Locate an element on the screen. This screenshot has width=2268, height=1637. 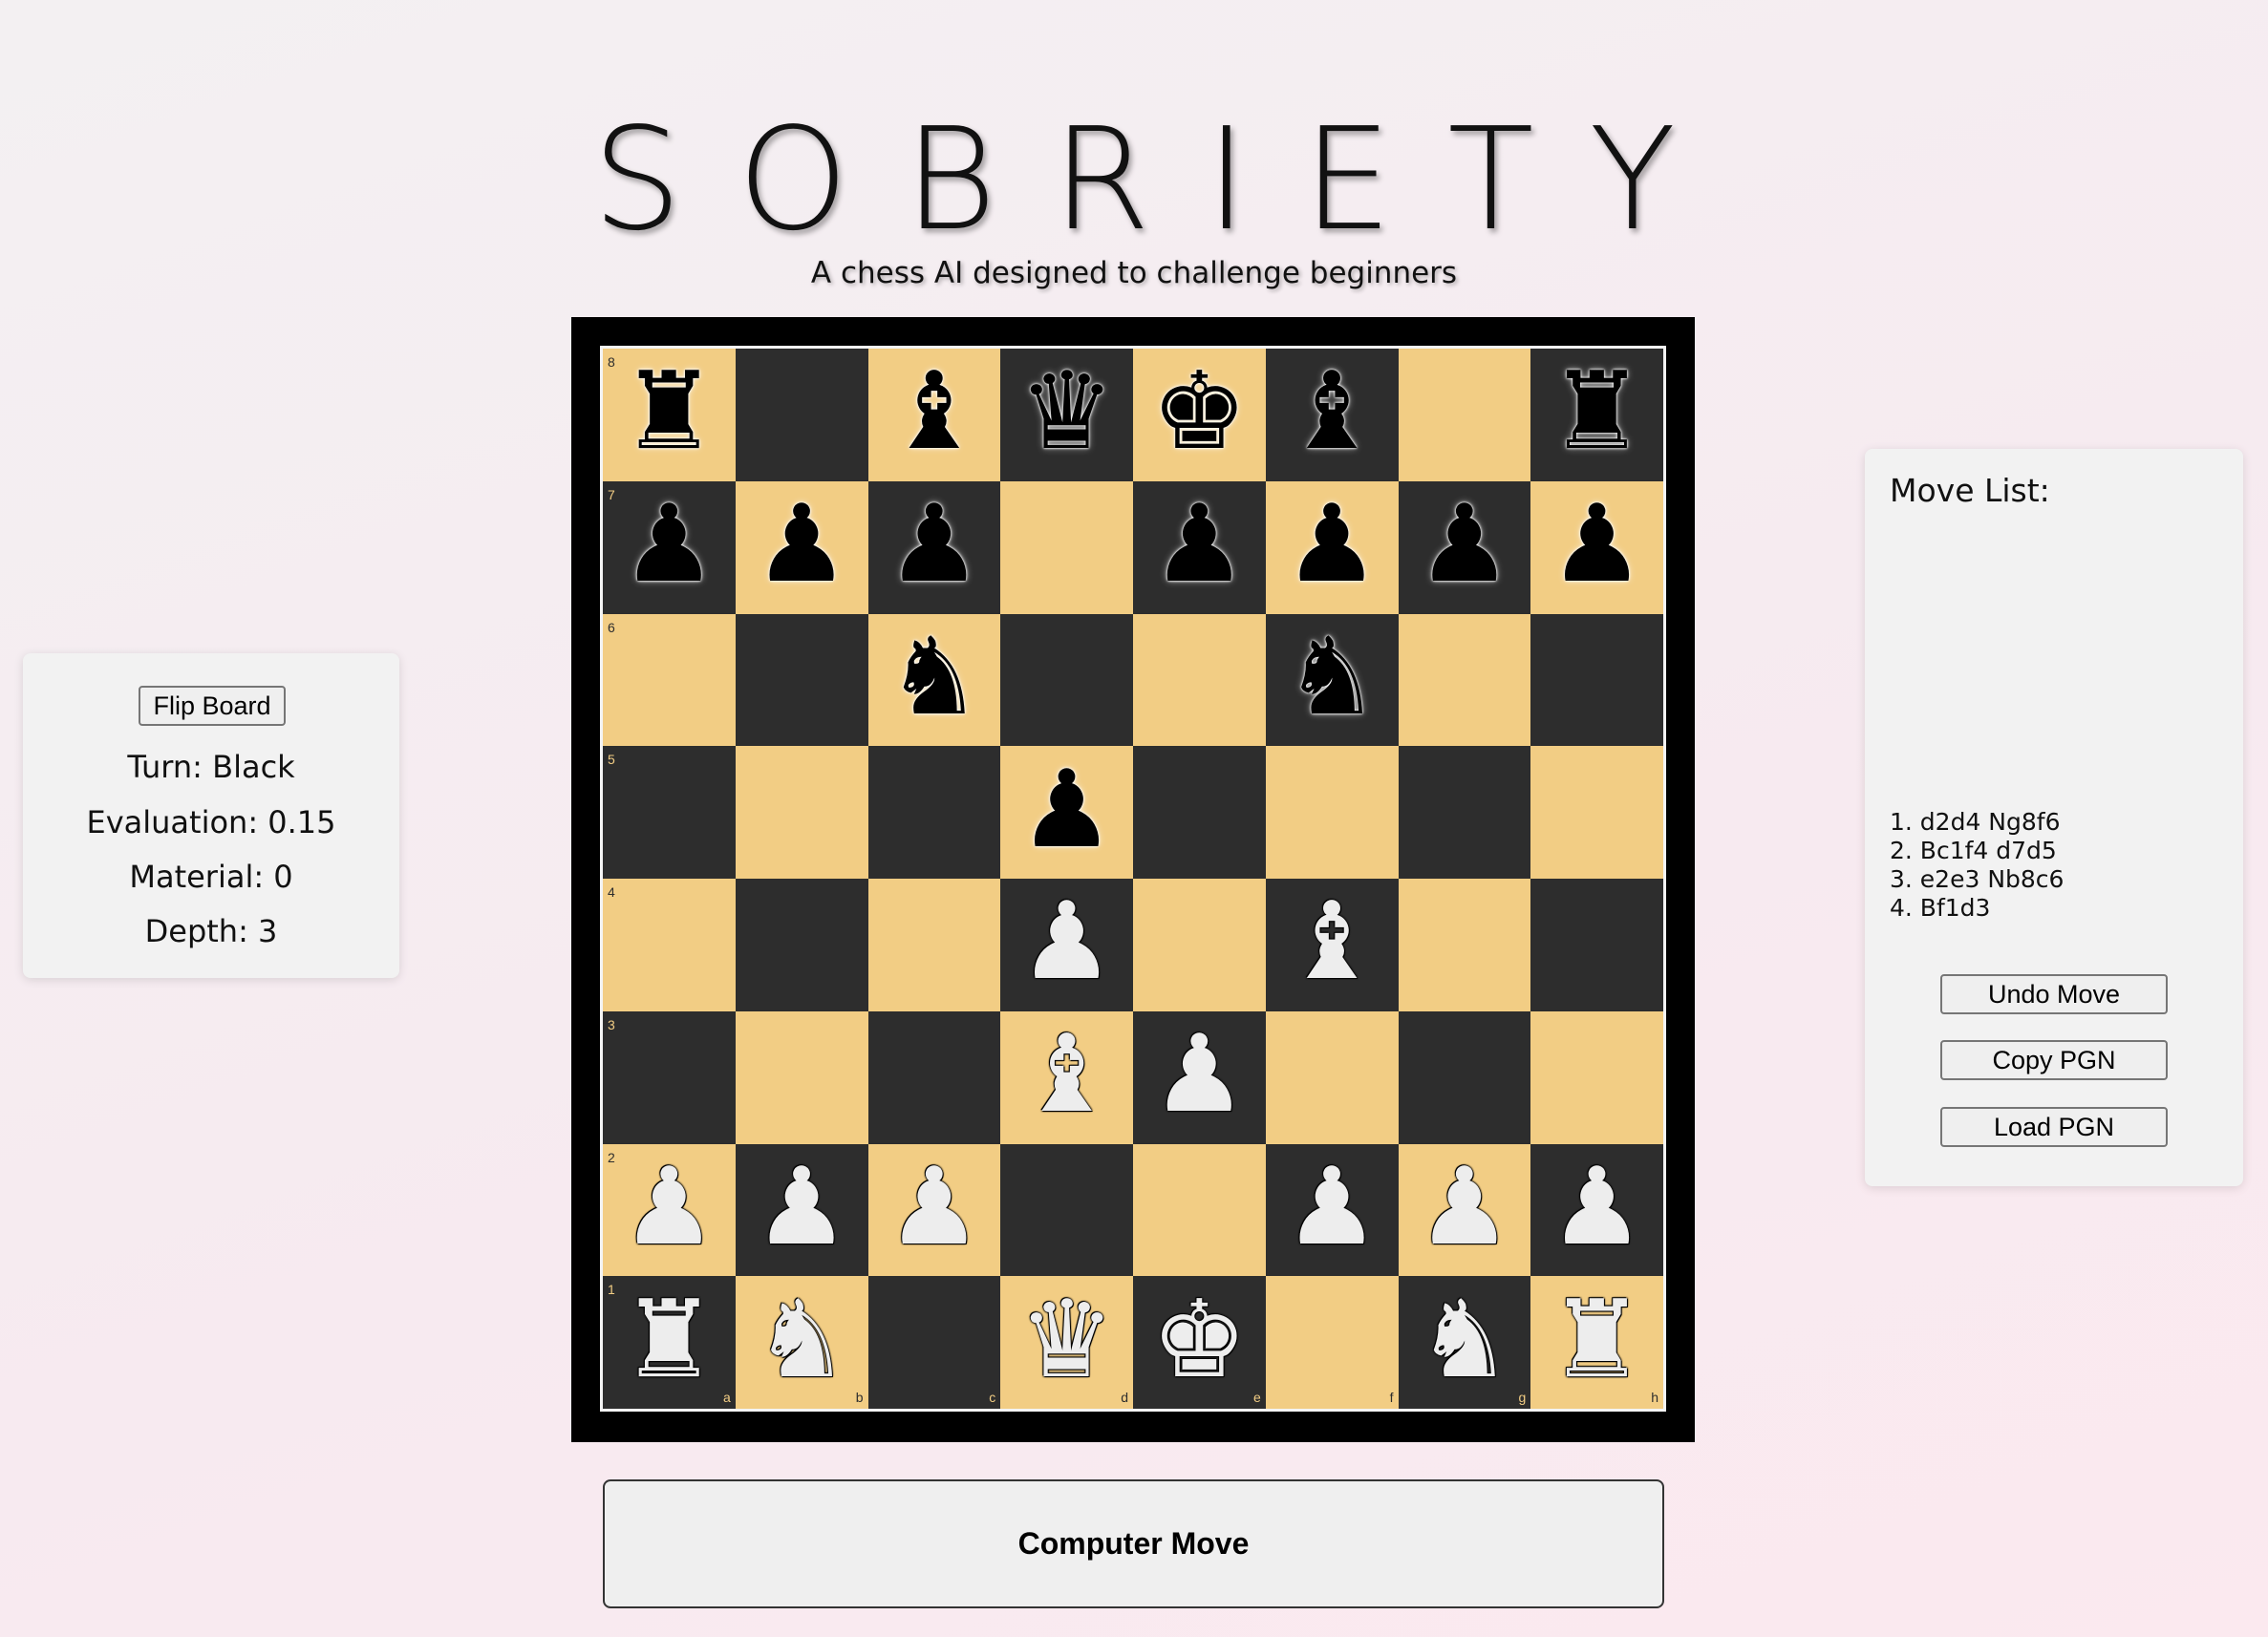
square-a1: 1 a ♜ is located at coordinates (669, 1342).